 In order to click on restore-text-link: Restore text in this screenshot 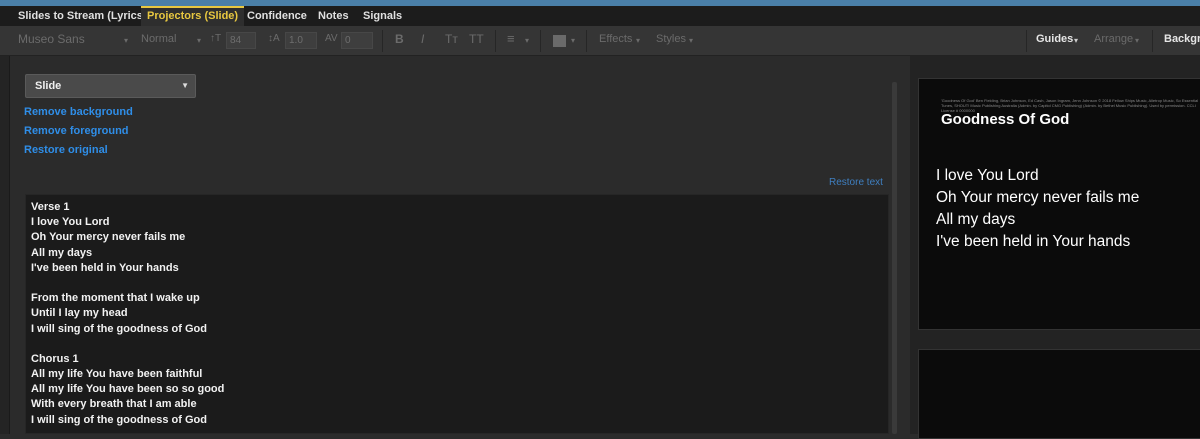, I will do `click(856, 182)`.